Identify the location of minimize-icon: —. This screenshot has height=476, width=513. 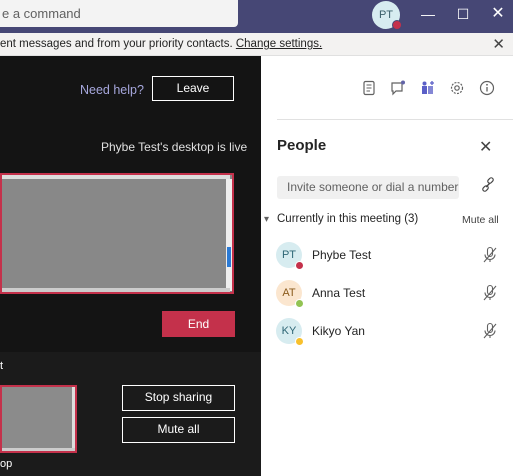
(428, 14).